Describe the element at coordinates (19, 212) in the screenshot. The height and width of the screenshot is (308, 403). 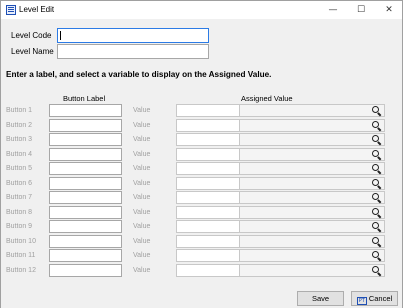
I see `button-number-label: Button 8` at that location.